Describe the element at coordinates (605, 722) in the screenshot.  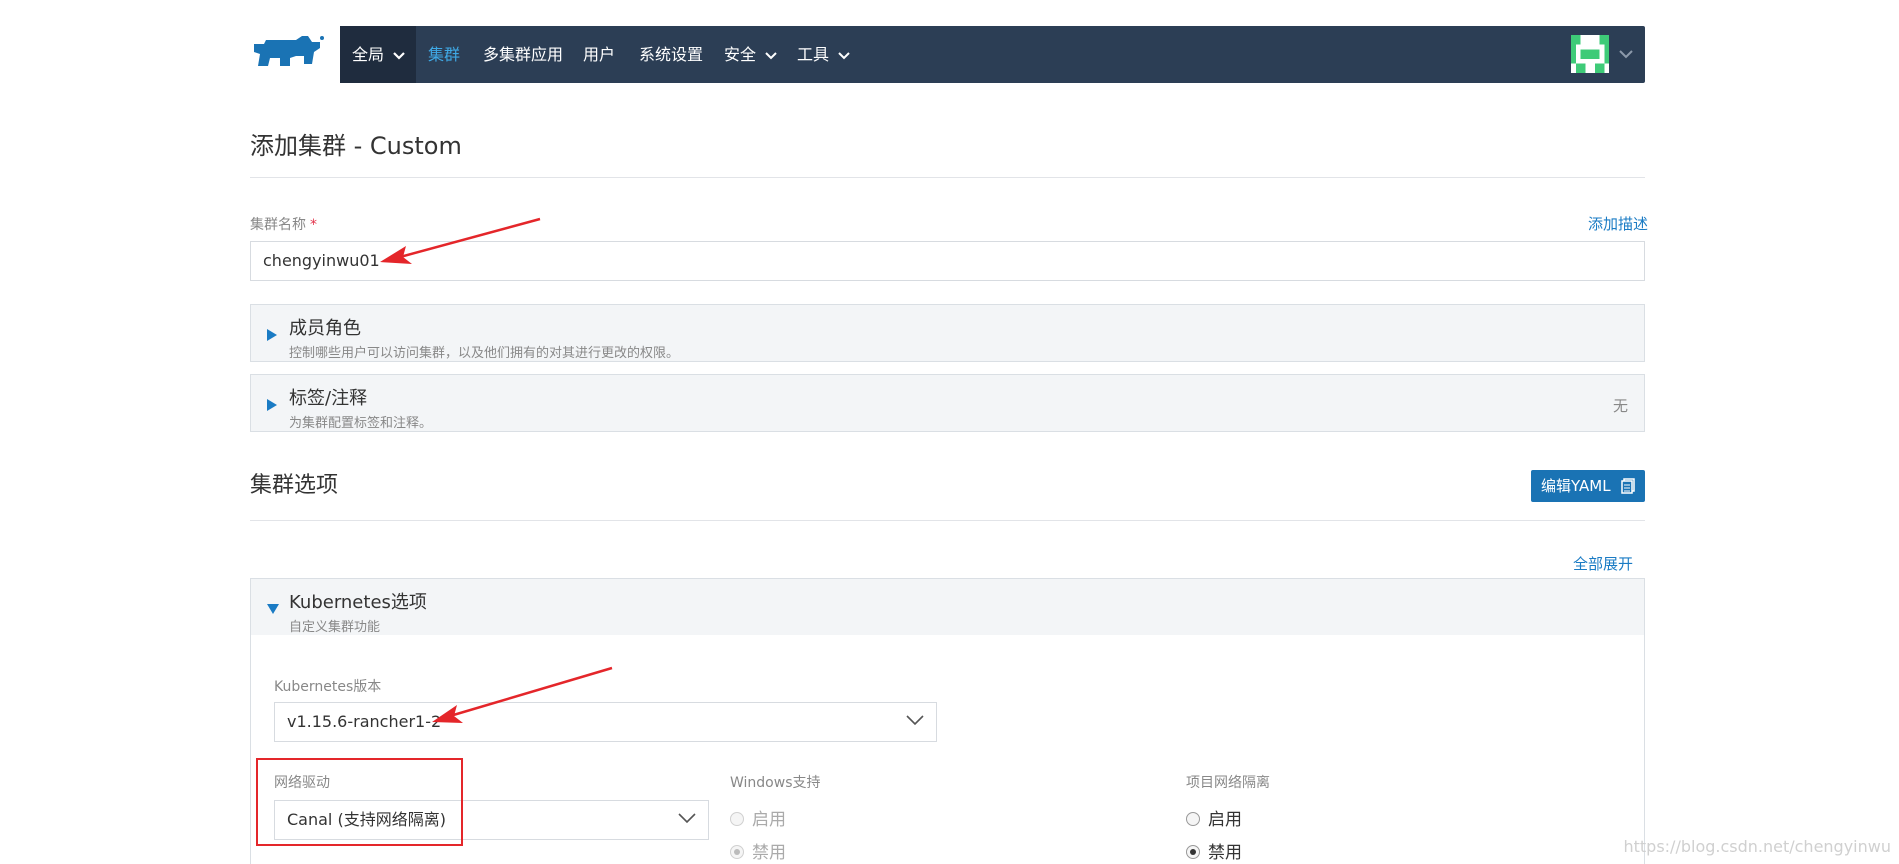
I see `k8s-version-select: v1.15.6-rancher1-2` at that location.